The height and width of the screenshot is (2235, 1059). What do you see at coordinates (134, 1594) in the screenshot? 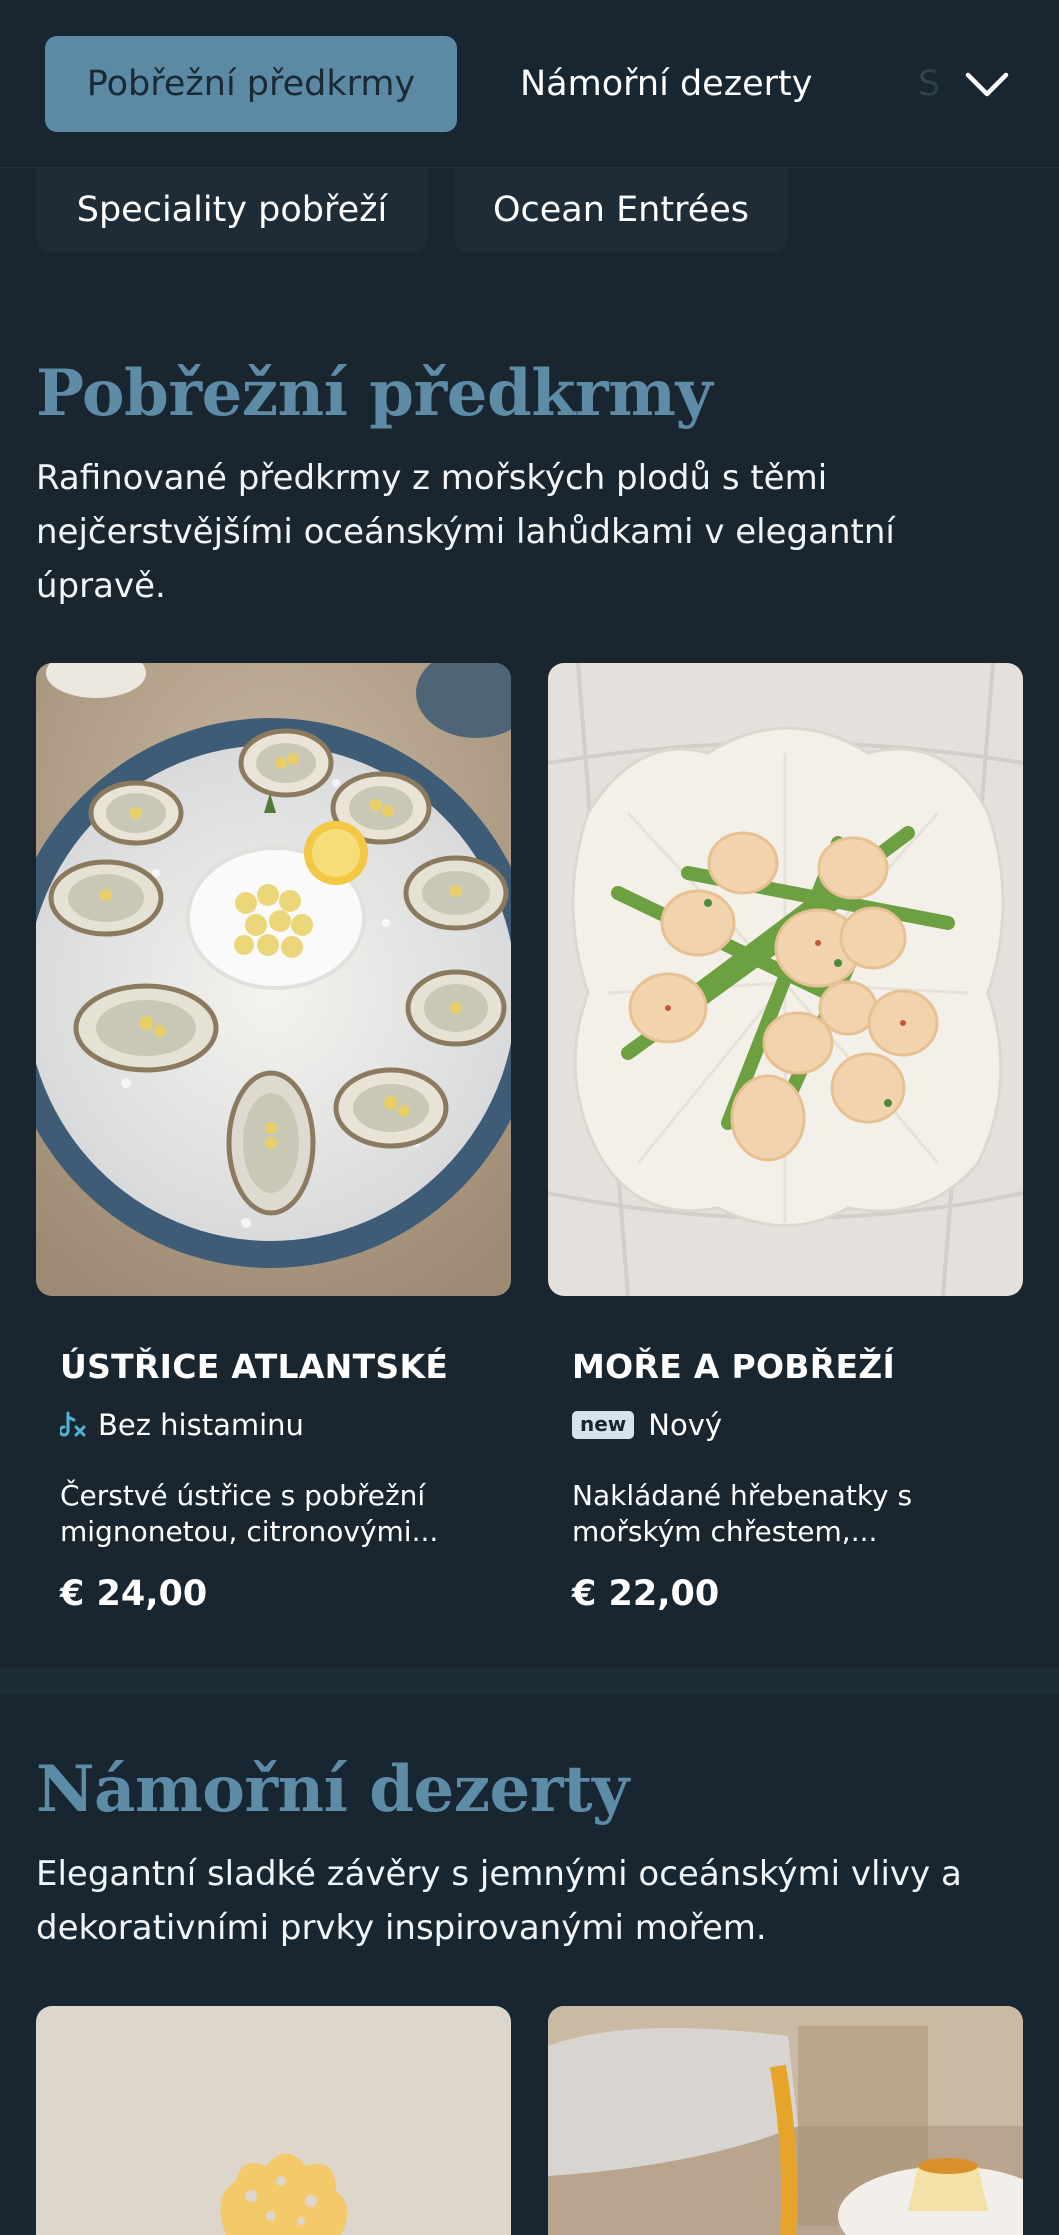
I see `dish-price: € 24,00` at bounding box center [134, 1594].